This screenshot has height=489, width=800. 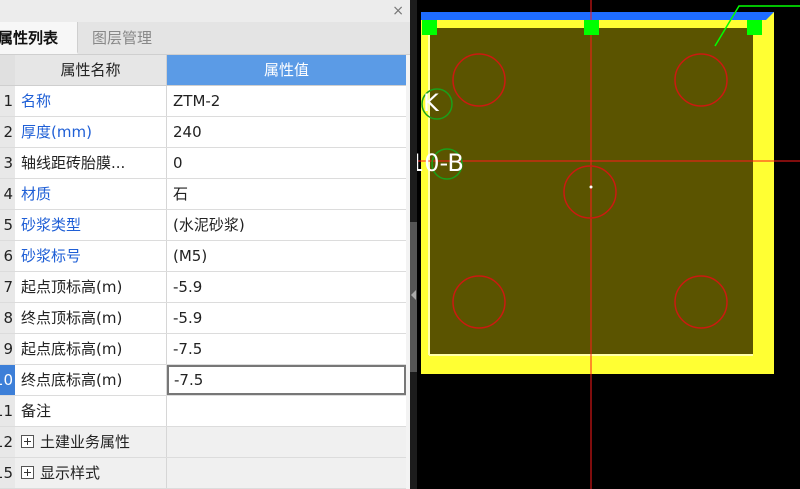 What do you see at coordinates (91, 411) in the screenshot?
I see `property-name: 备注` at bounding box center [91, 411].